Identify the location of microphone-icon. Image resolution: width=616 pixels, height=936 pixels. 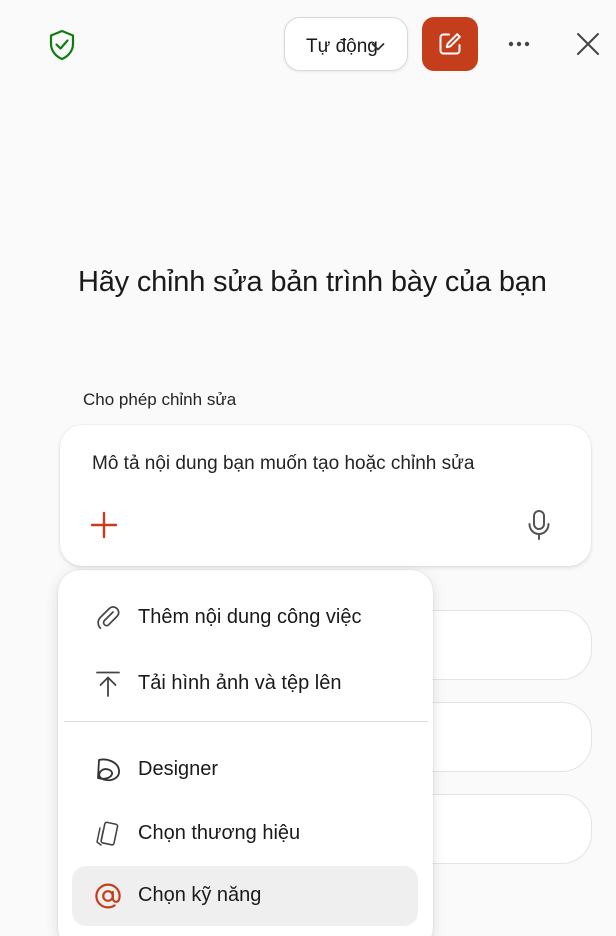
(539, 525).